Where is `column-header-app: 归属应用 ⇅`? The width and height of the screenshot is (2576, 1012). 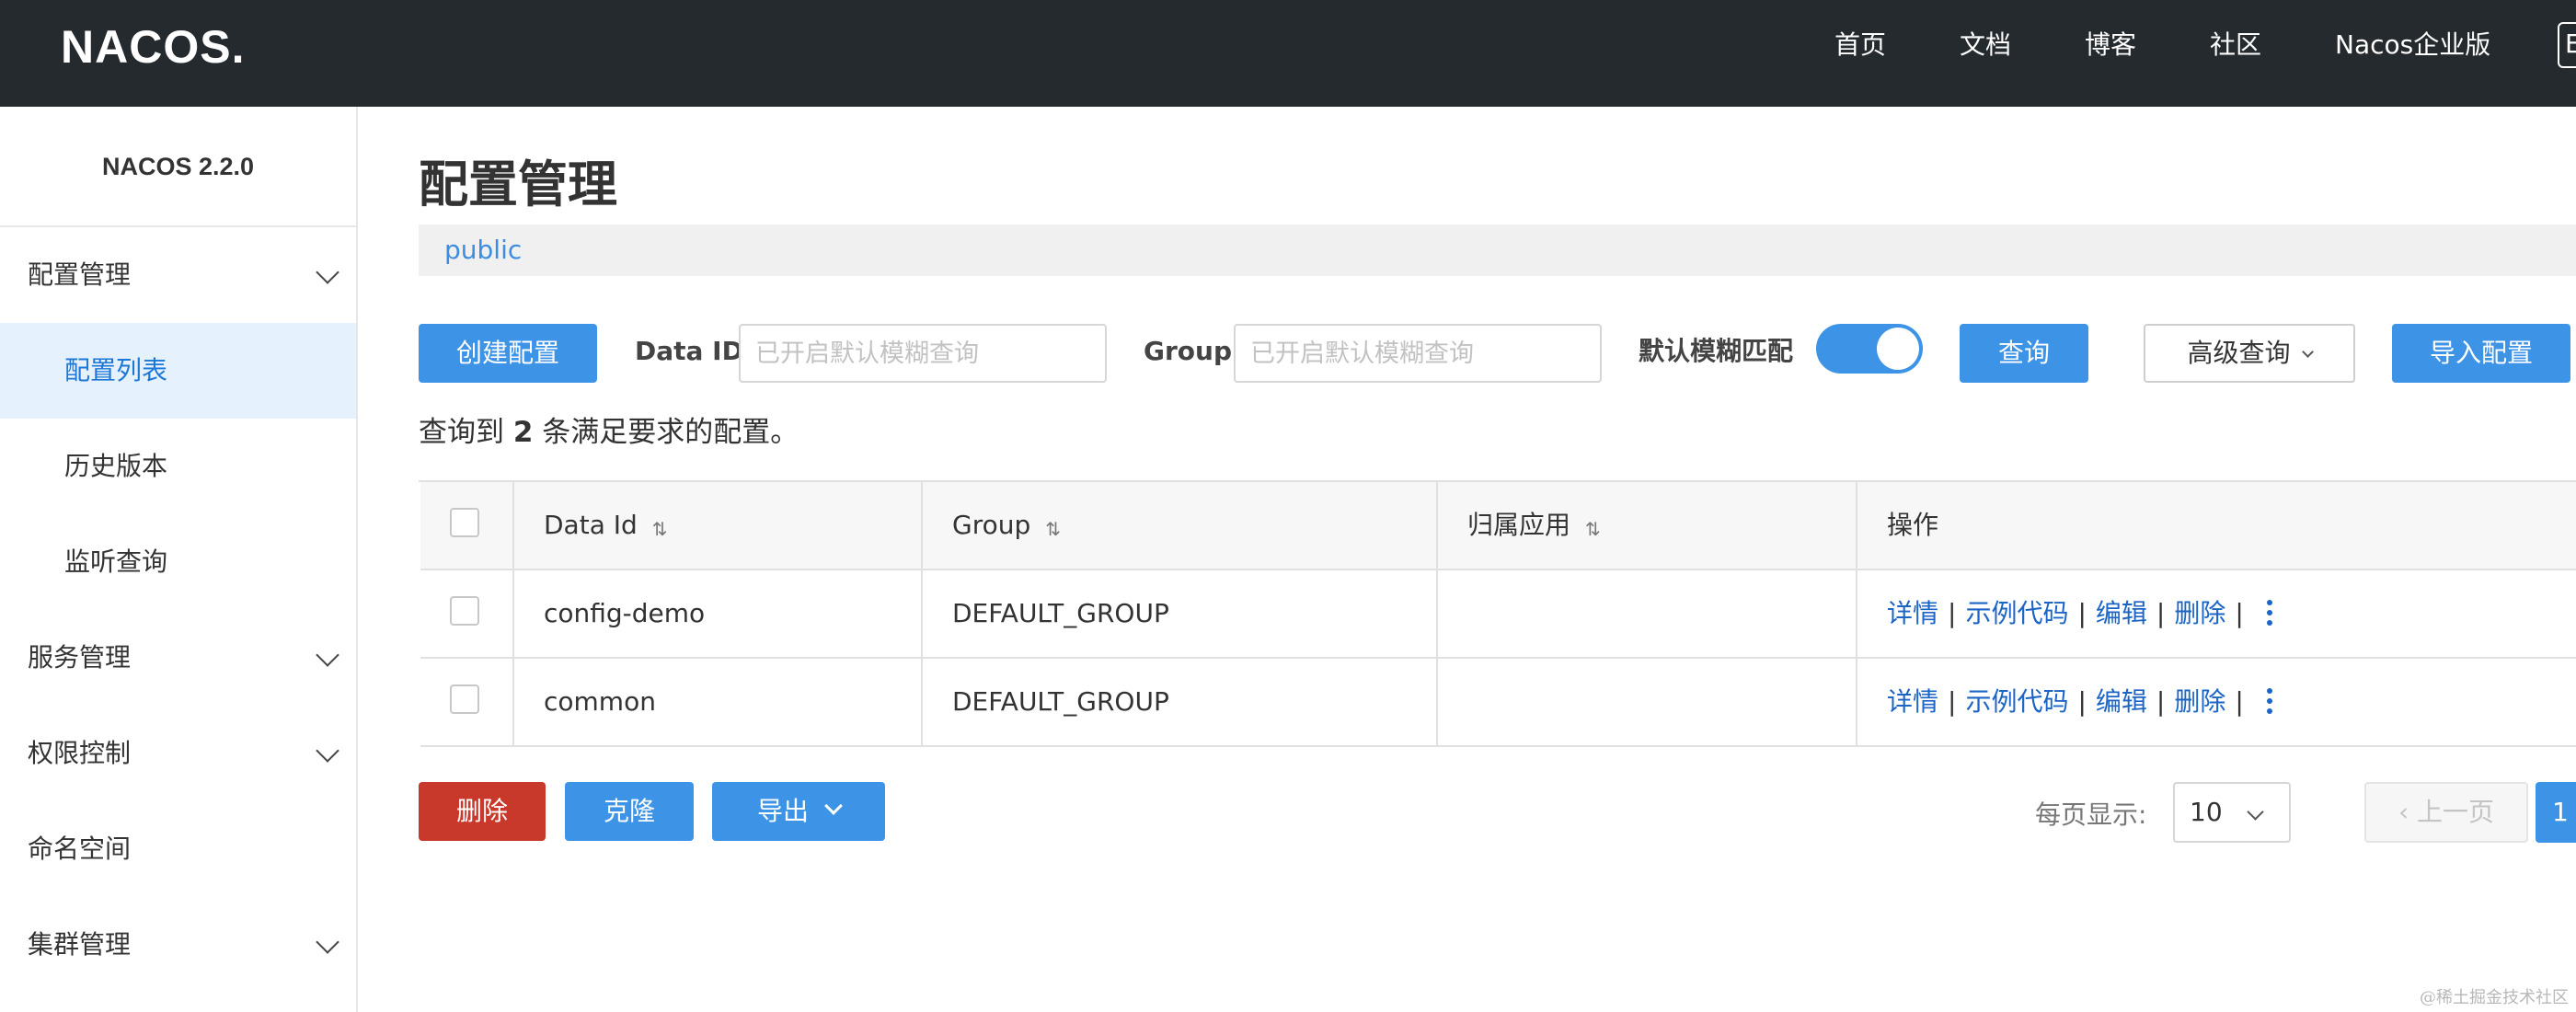
column-header-app: 归属应用 ⇅ is located at coordinates (1647, 525).